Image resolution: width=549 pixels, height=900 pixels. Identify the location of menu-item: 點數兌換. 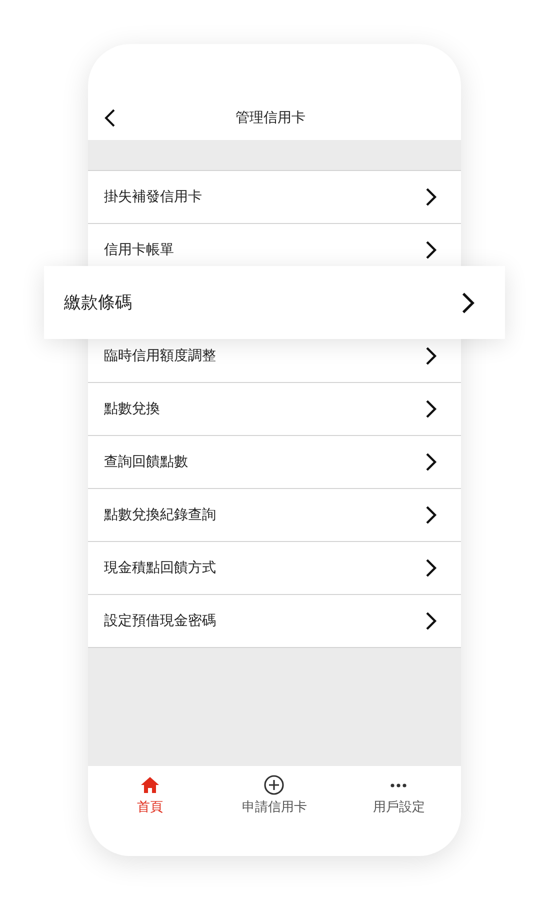
(274, 409).